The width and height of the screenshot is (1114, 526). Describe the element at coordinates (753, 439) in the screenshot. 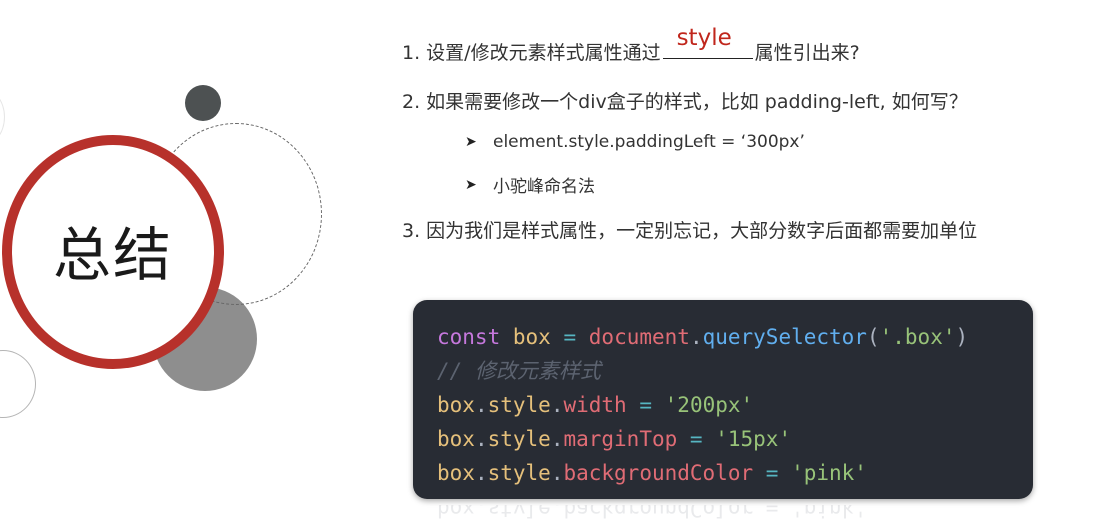

I see `token-string: '15px'` at that location.